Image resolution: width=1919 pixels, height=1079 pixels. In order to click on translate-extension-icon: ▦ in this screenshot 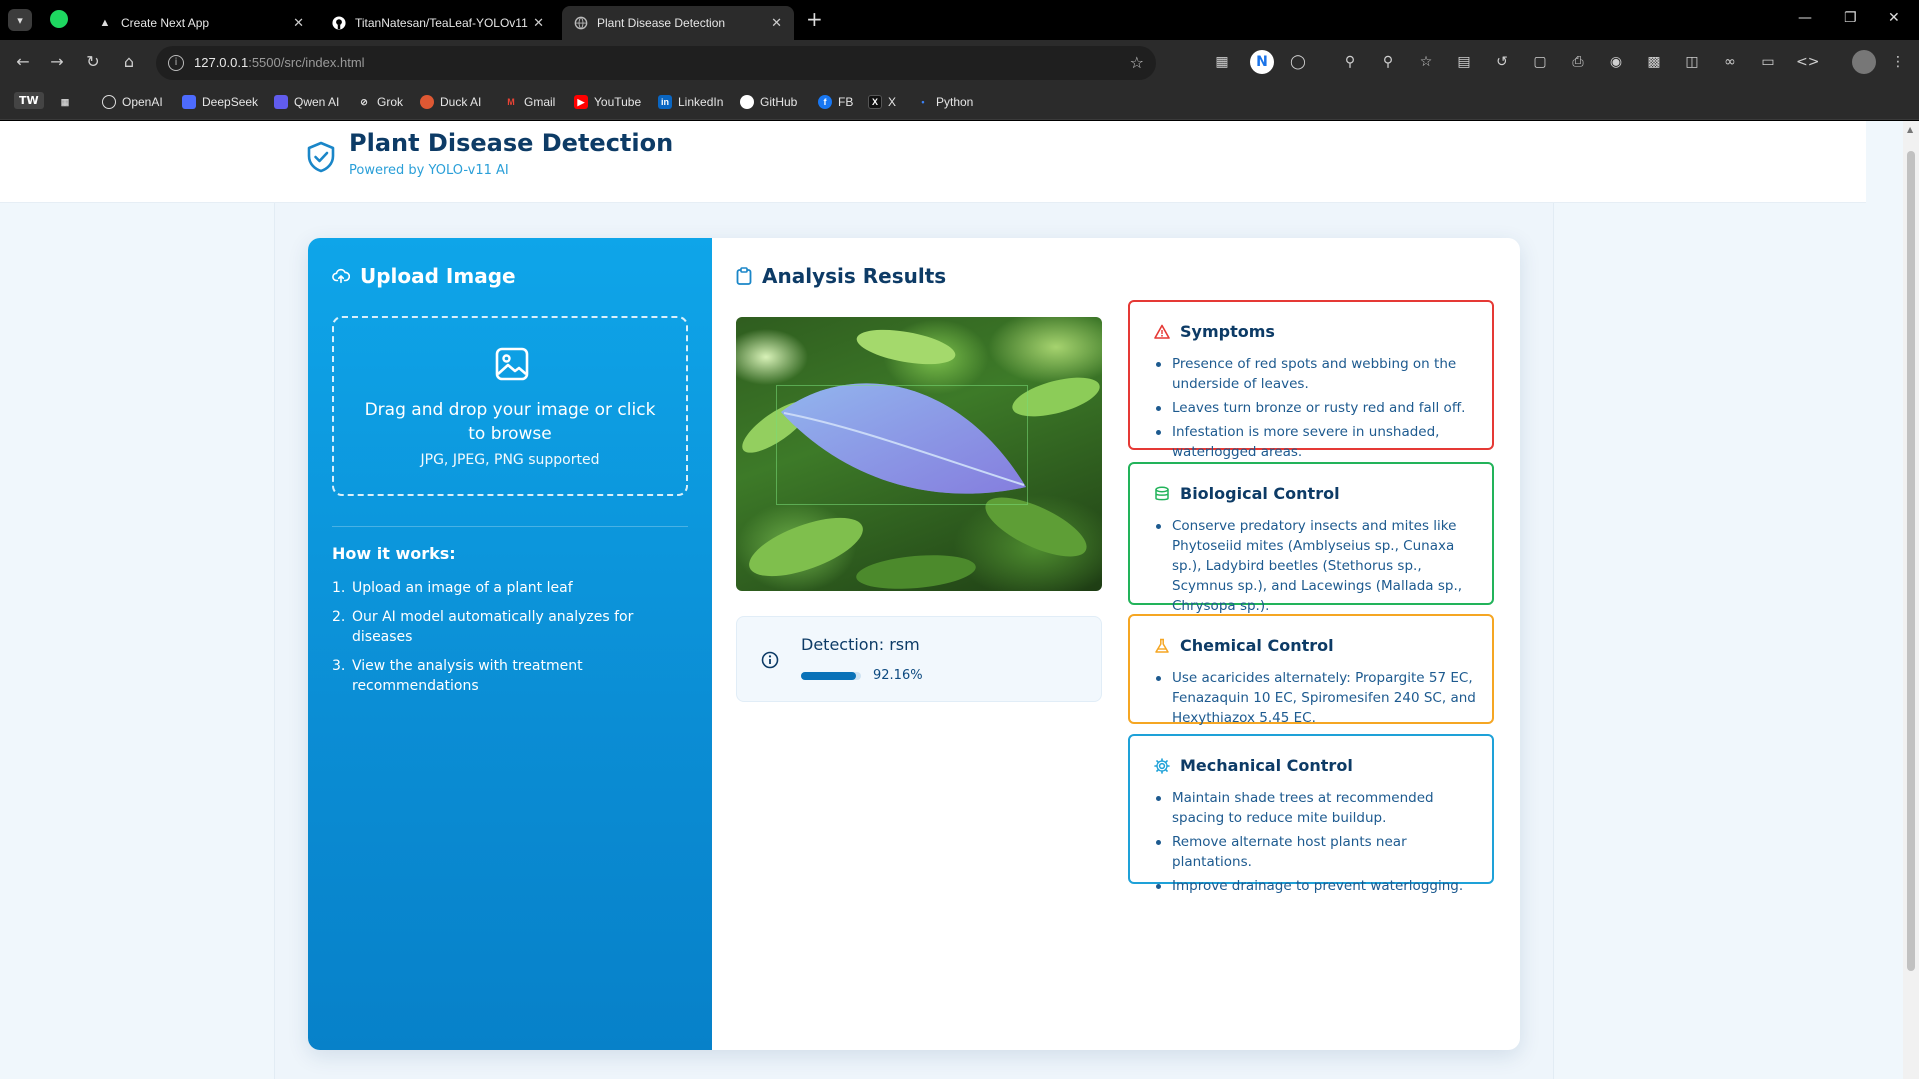, I will do `click(1222, 62)`.